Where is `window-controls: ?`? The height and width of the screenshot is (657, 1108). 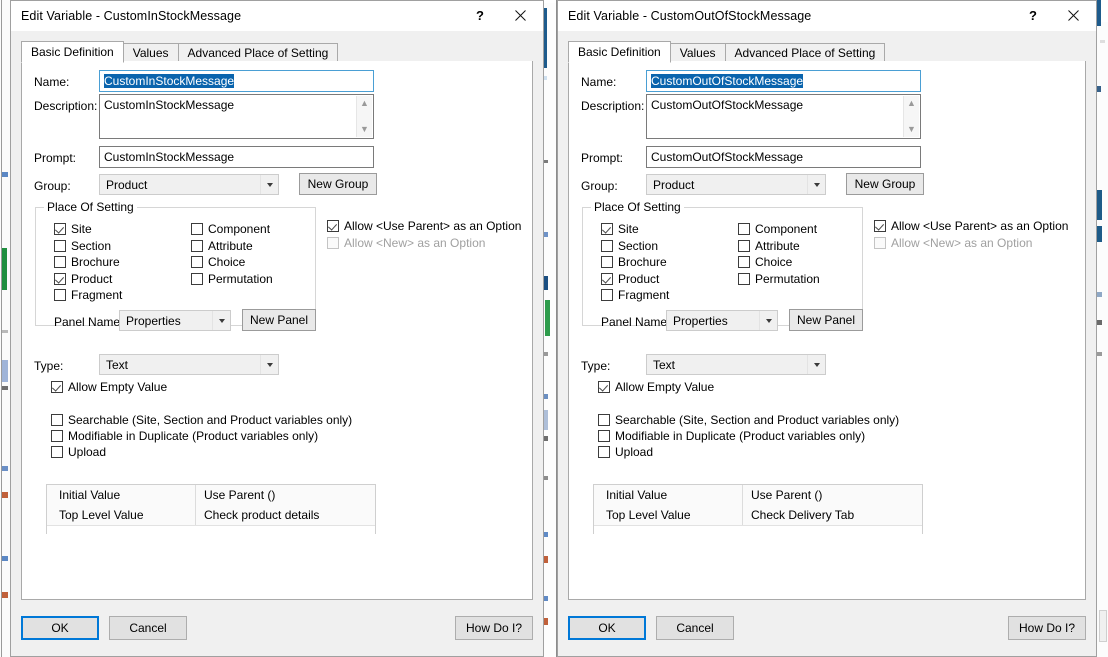
window-controls: ? is located at coordinates (502, 15).